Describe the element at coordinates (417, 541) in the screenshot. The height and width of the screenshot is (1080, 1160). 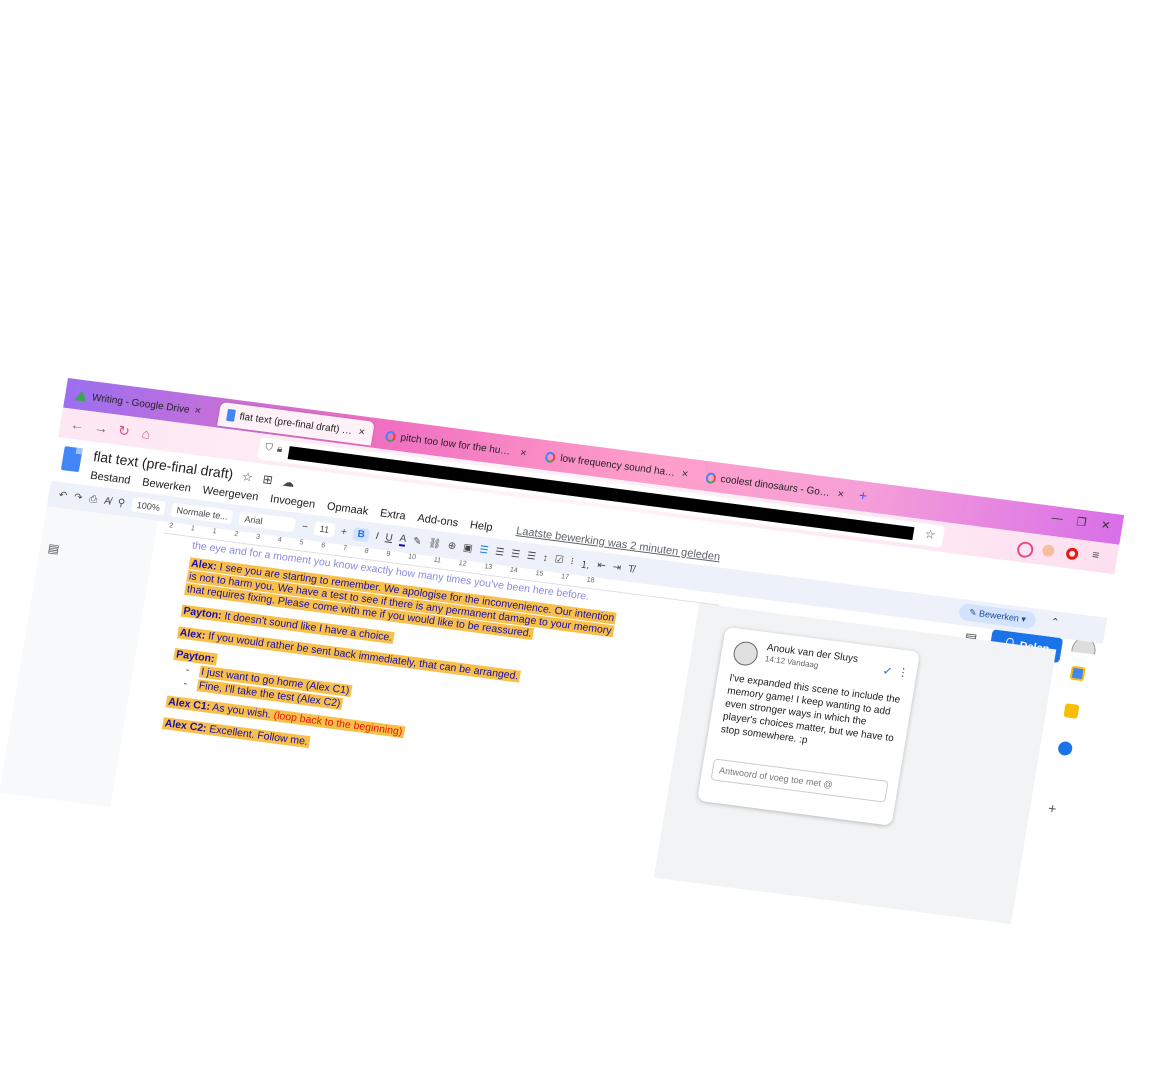
I see `highlight-icon: ✎` at that location.